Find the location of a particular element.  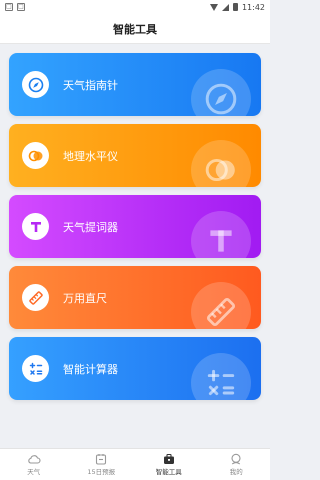

tab-smart-tools: 智能工具 is located at coordinates (168, 464).